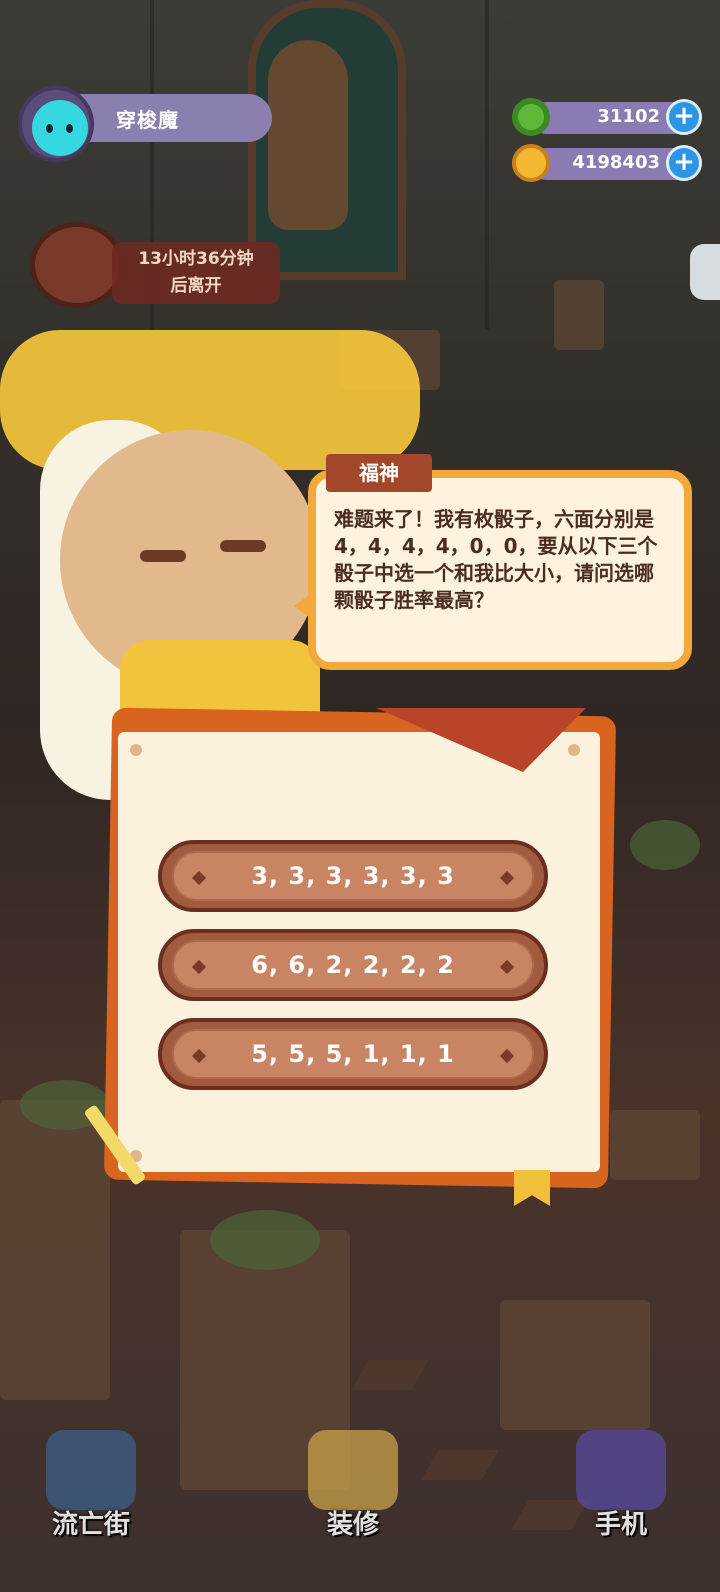  Describe the element at coordinates (77, 265) in the screenshot. I see `visitor-portrait-icon` at that location.